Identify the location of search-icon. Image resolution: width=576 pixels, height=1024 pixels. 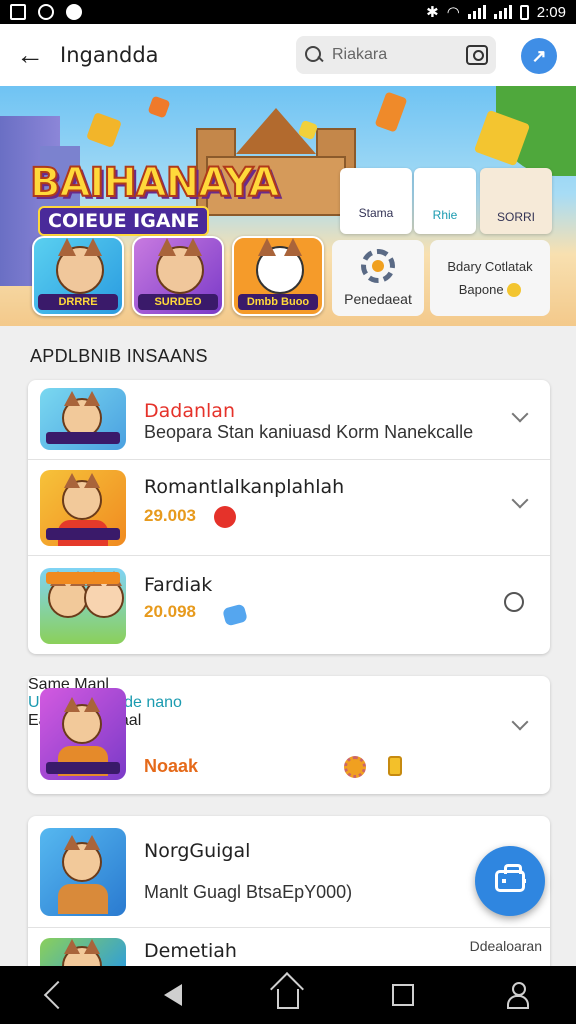
(314, 55).